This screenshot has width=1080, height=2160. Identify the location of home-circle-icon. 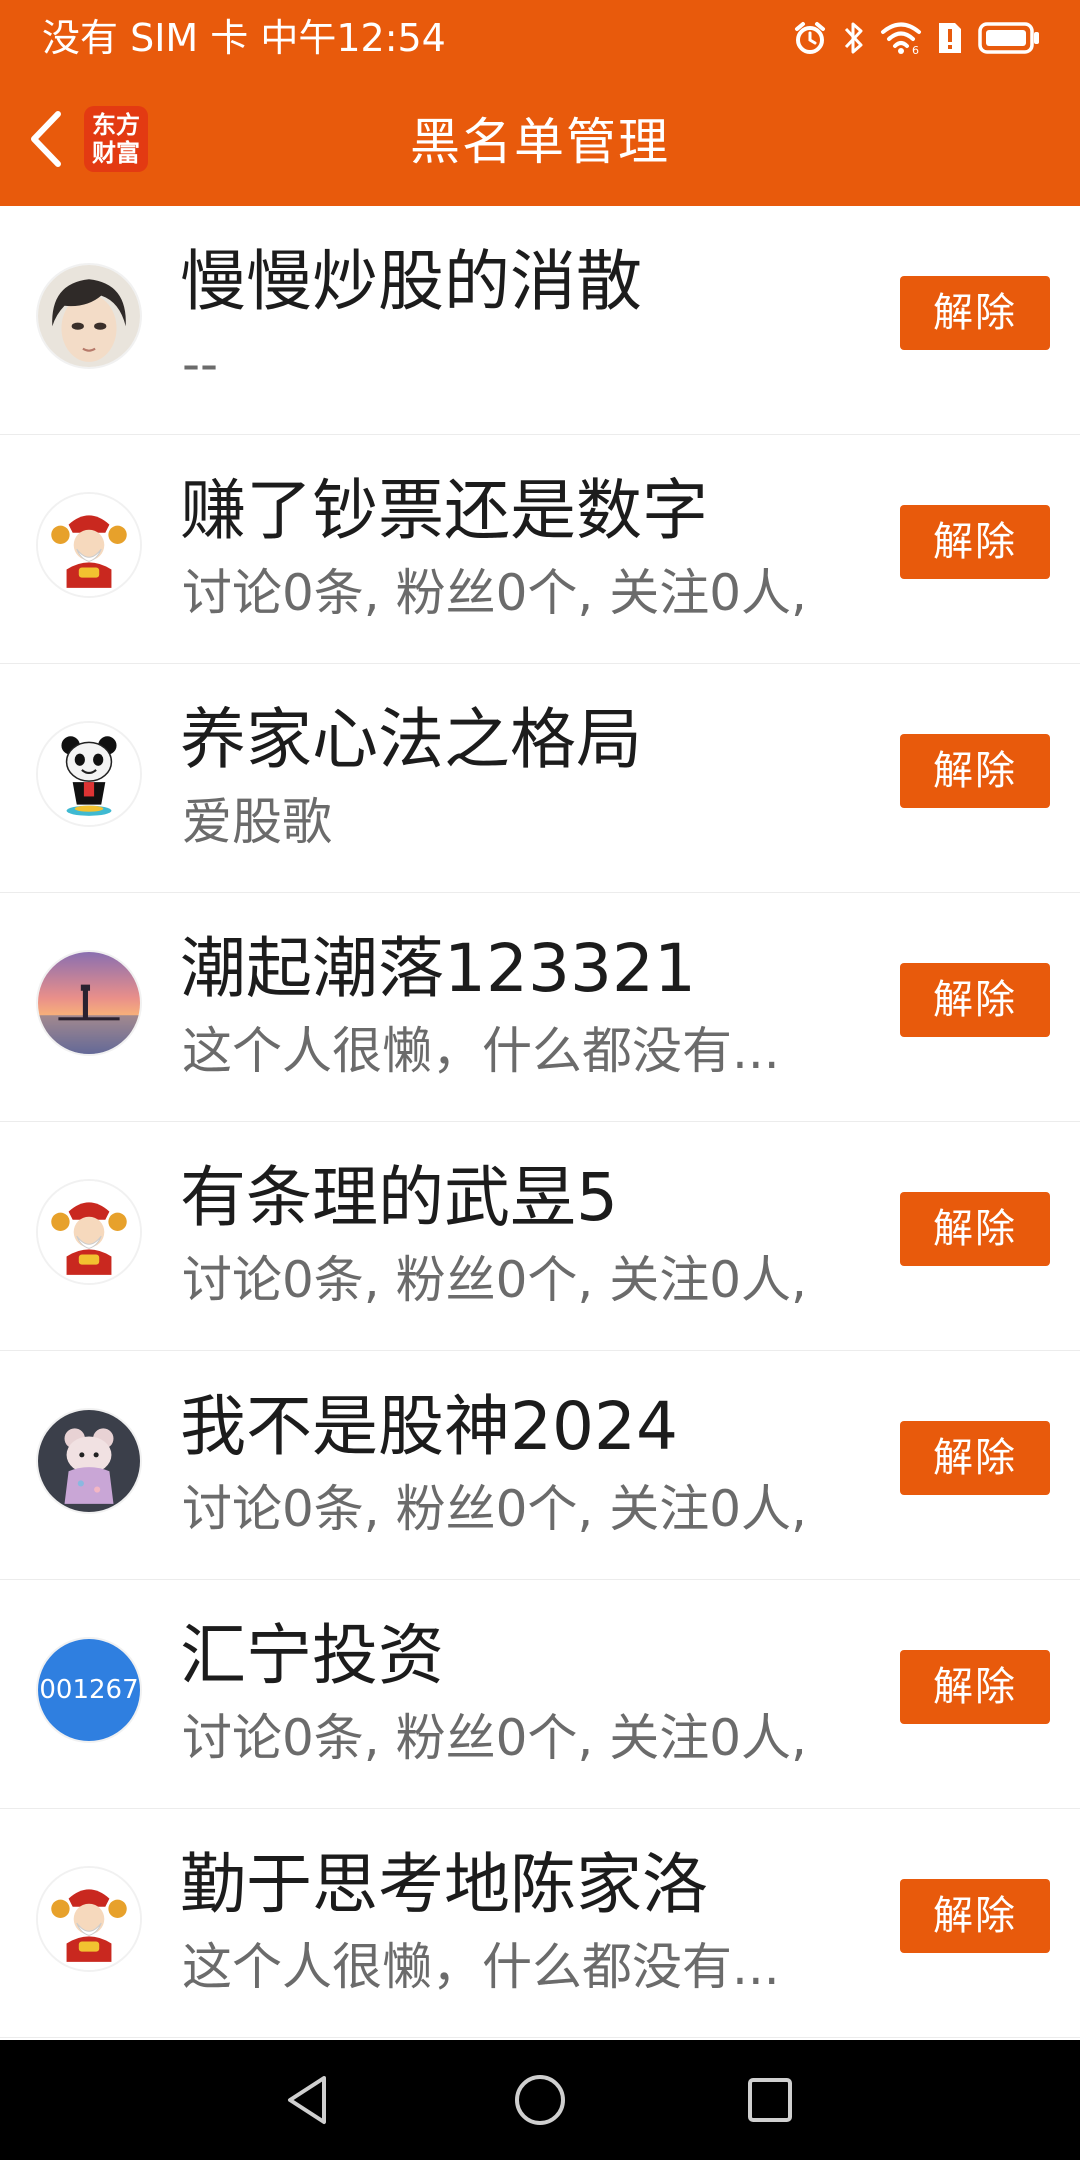
(540, 2100).